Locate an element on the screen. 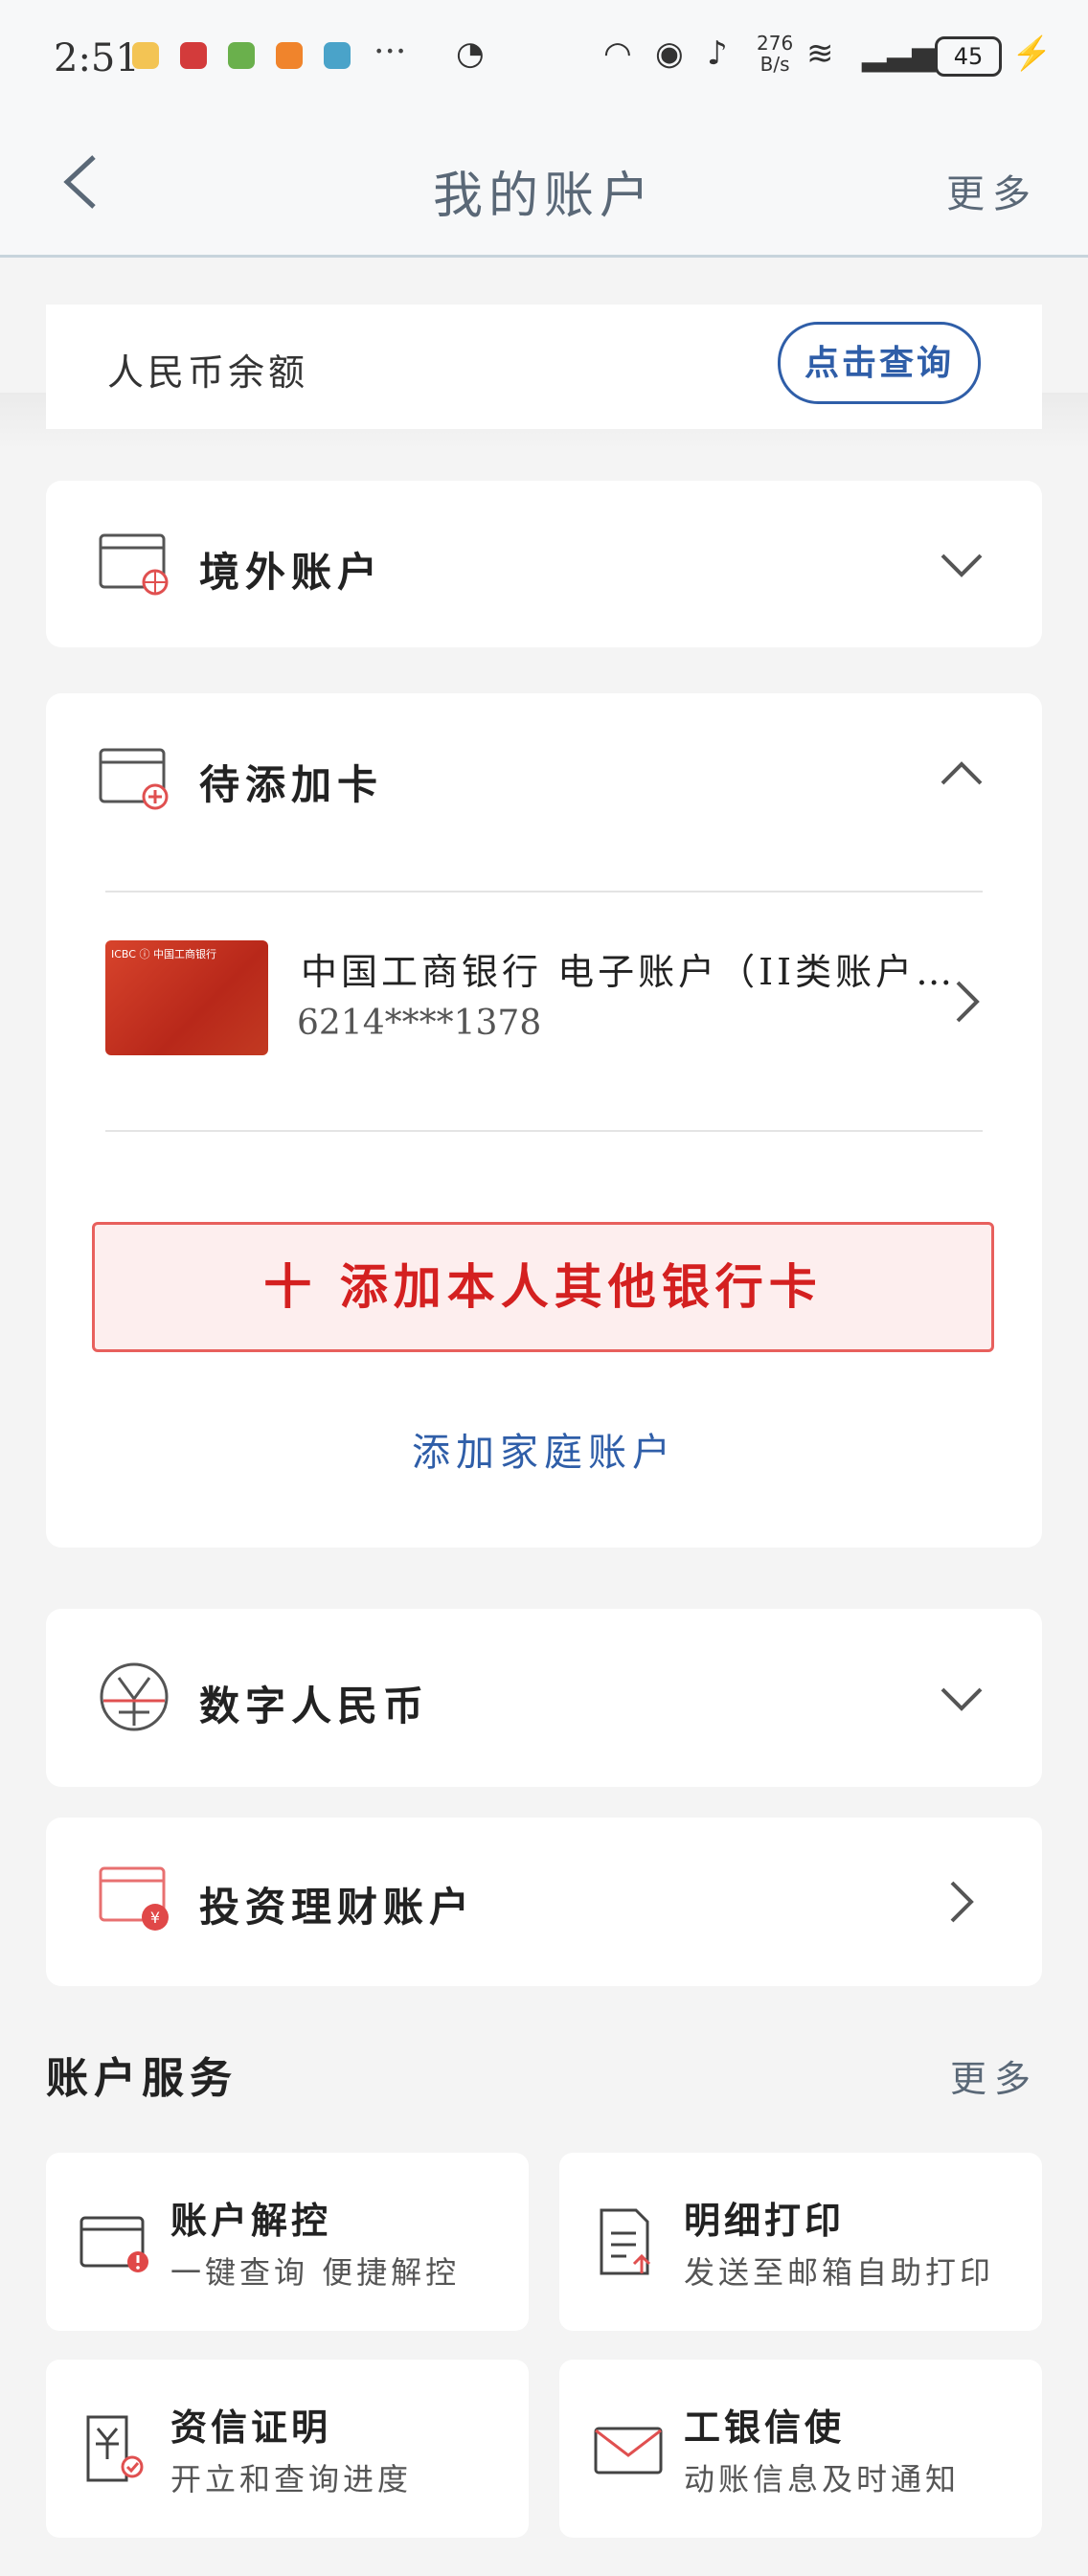 The height and width of the screenshot is (2576, 1088). service-icbc-messenger: 工银信使 动账信息及时通知 is located at coordinates (800, 2449).